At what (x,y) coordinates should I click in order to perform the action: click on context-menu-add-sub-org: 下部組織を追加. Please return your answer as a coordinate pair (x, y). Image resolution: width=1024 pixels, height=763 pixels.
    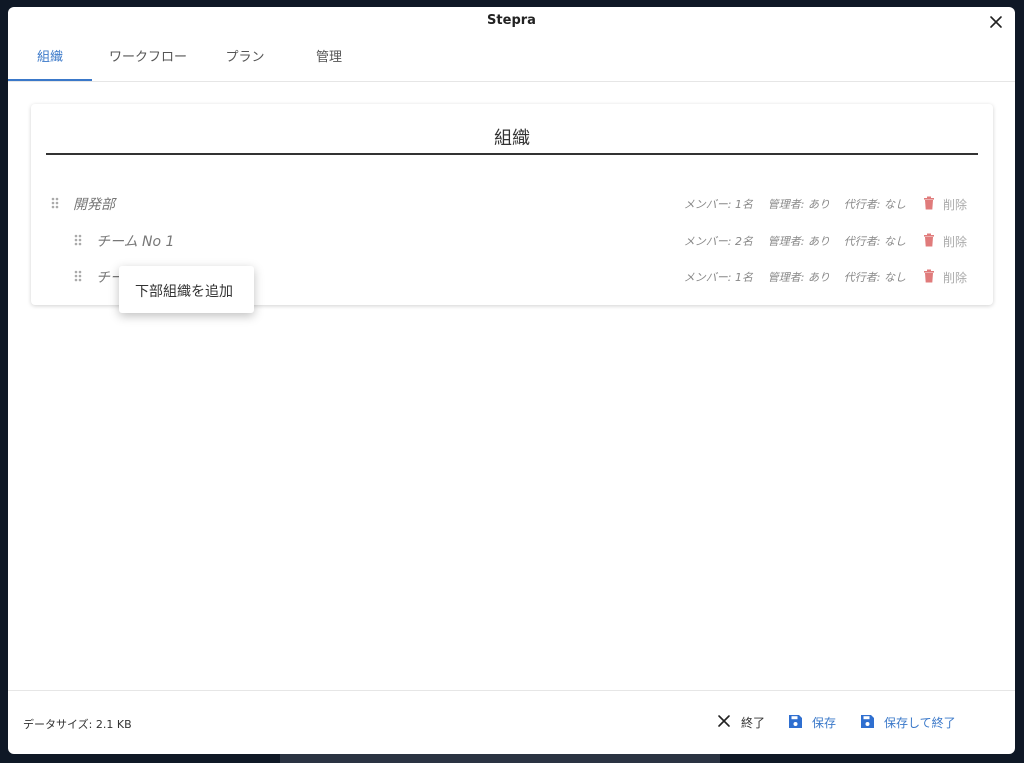
    Looking at the image, I should click on (186, 289).